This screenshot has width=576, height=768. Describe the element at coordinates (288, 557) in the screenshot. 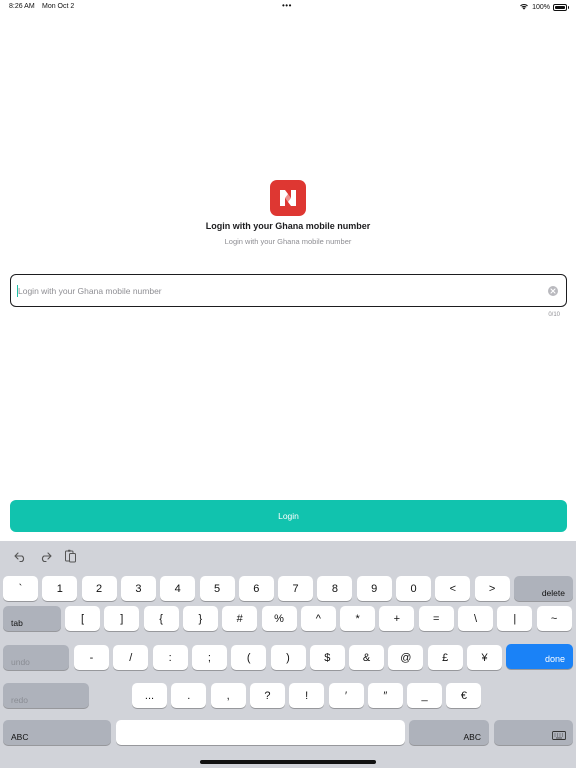

I see `keyboard-toolbar` at that location.